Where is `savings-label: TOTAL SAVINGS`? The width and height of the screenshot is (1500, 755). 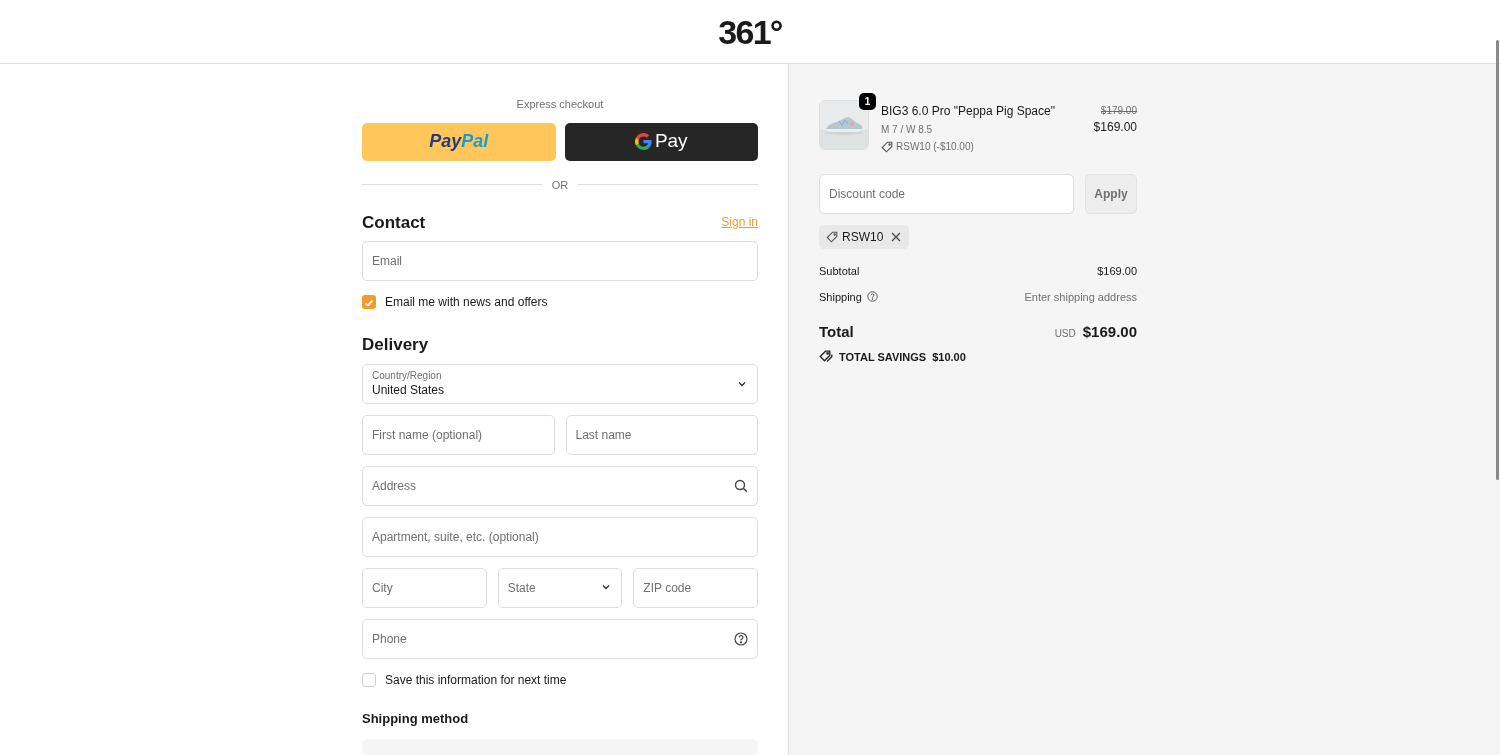
savings-label: TOTAL SAVINGS is located at coordinates (883, 357).